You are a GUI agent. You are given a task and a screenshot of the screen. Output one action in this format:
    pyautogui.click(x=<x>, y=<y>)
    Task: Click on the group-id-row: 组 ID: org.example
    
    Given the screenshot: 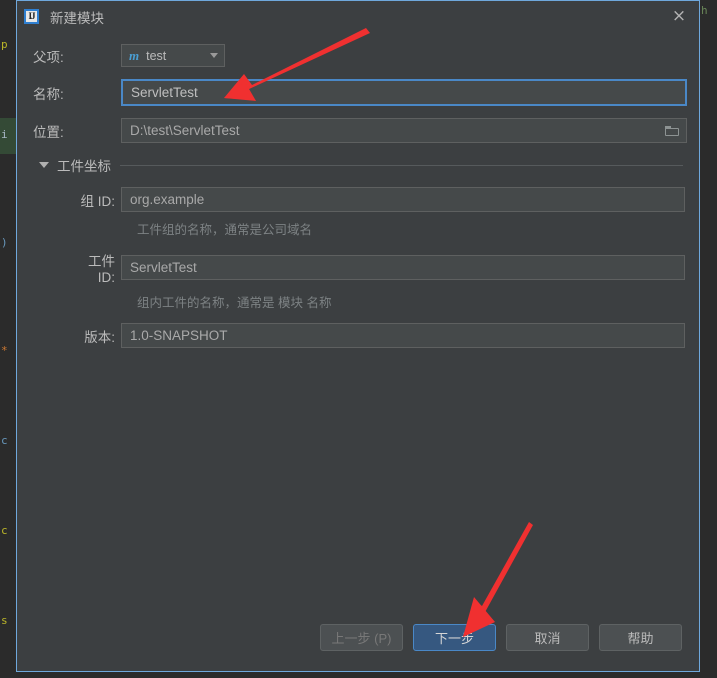 What is the action you would take?
    pyautogui.click(x=358, y=199)
    